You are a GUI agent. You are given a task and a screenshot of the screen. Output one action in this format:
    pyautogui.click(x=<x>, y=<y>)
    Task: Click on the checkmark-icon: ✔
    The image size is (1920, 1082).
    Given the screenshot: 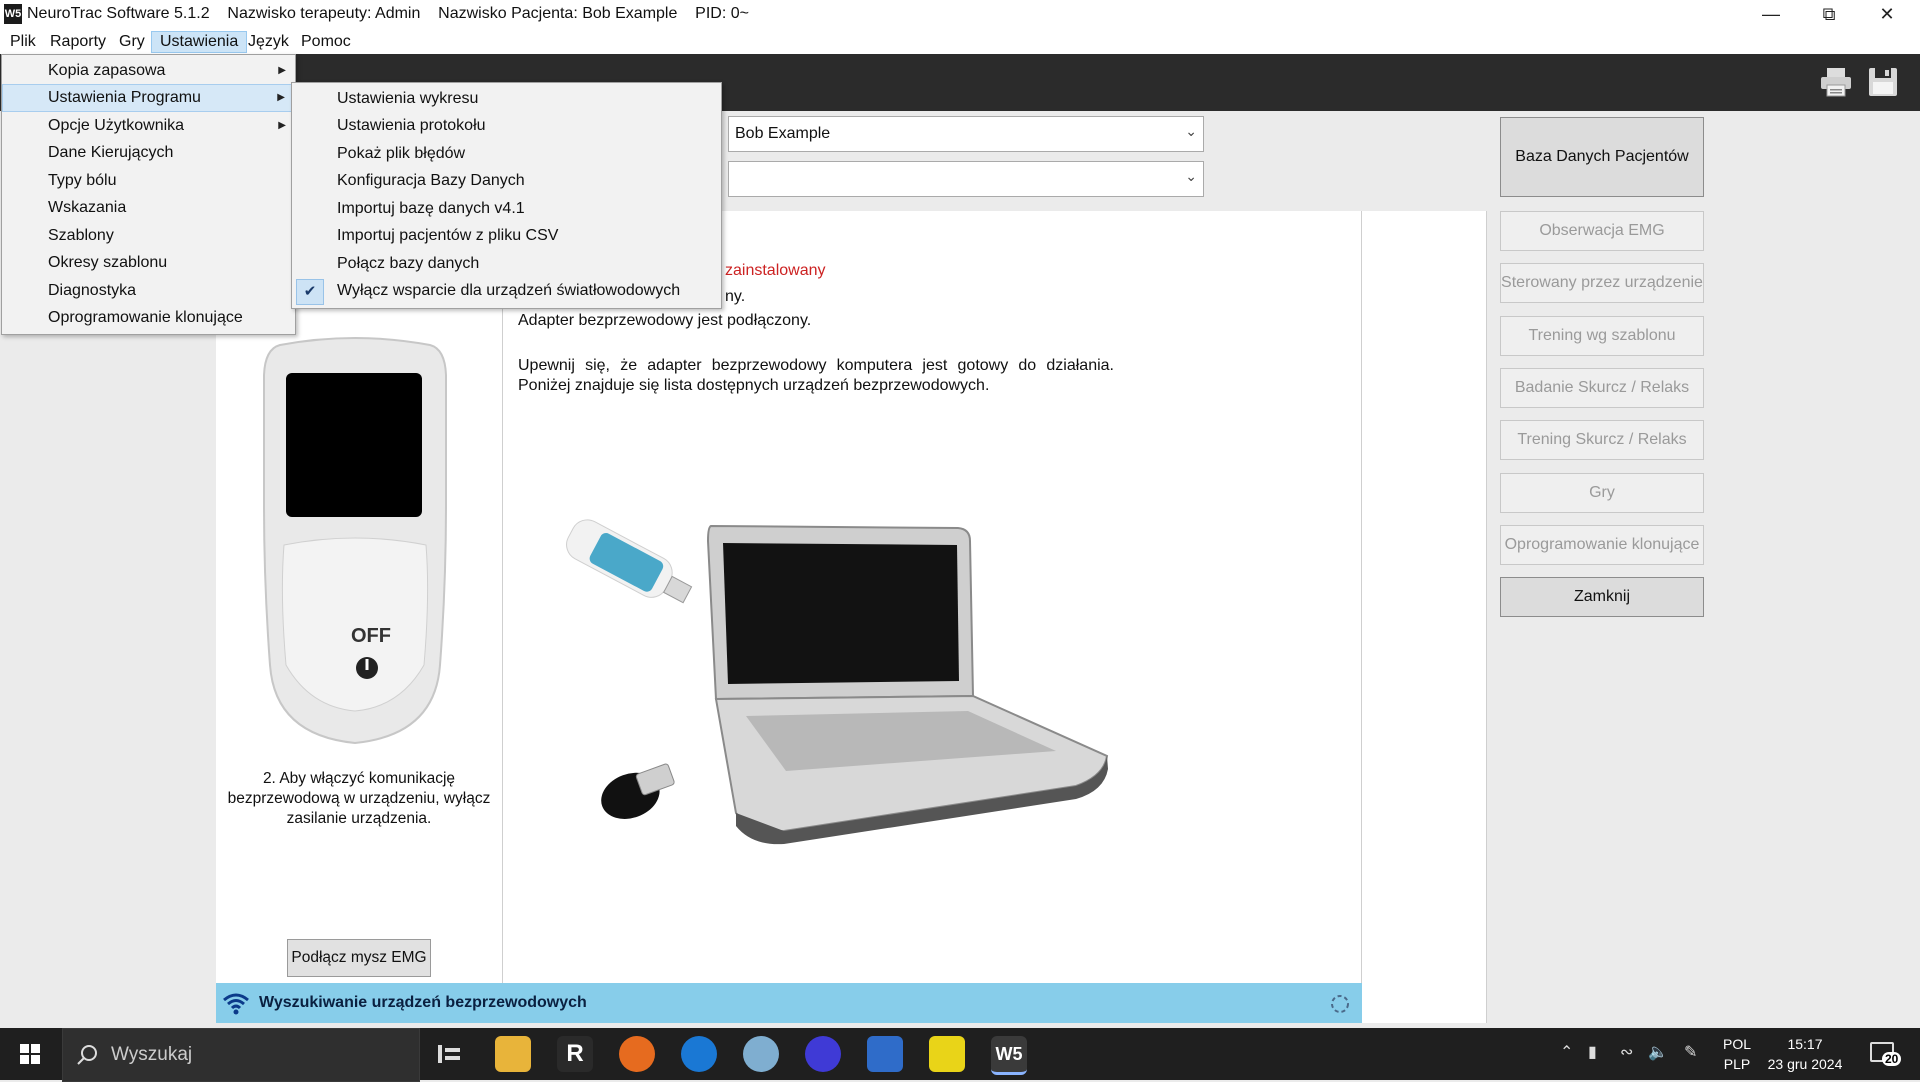 What is the action you would take?
    pyautogui.click(x=310, y=292)
    